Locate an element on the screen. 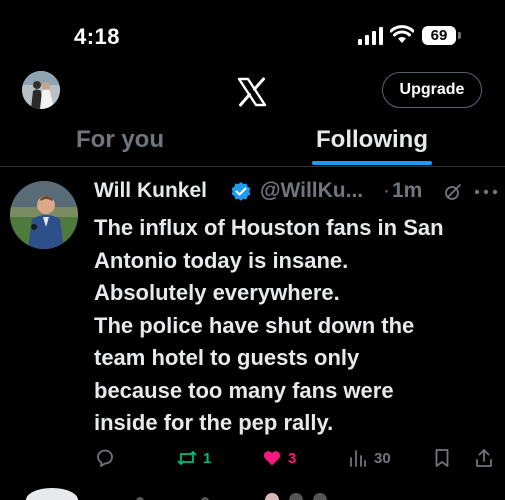 Image resolution: width=505 pixels, height=500 pixels. views-count: 30 is located at coordinates (382, 458).